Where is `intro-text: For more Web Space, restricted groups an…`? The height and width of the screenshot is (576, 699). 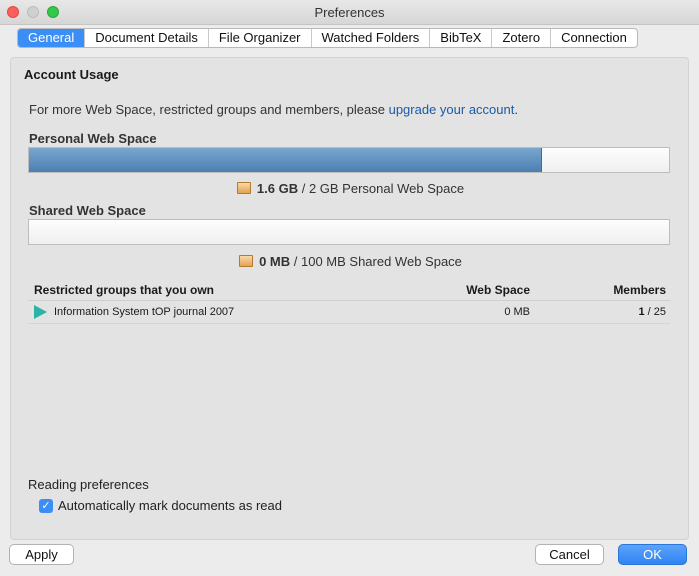 intro-text: For more Web Space, restricted groups an… is located at coordinates (209, 109).